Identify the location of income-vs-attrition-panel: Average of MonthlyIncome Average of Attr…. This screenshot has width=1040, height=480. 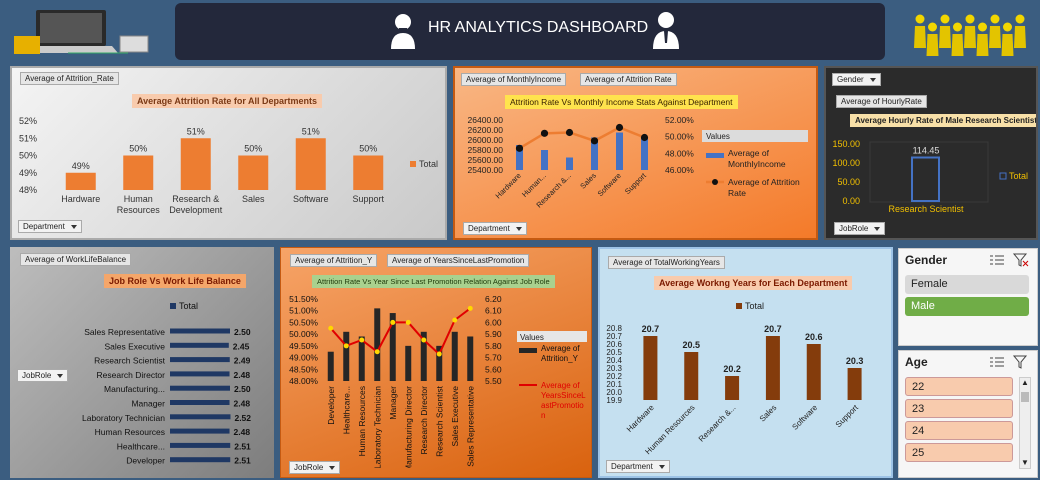
(635, 153).